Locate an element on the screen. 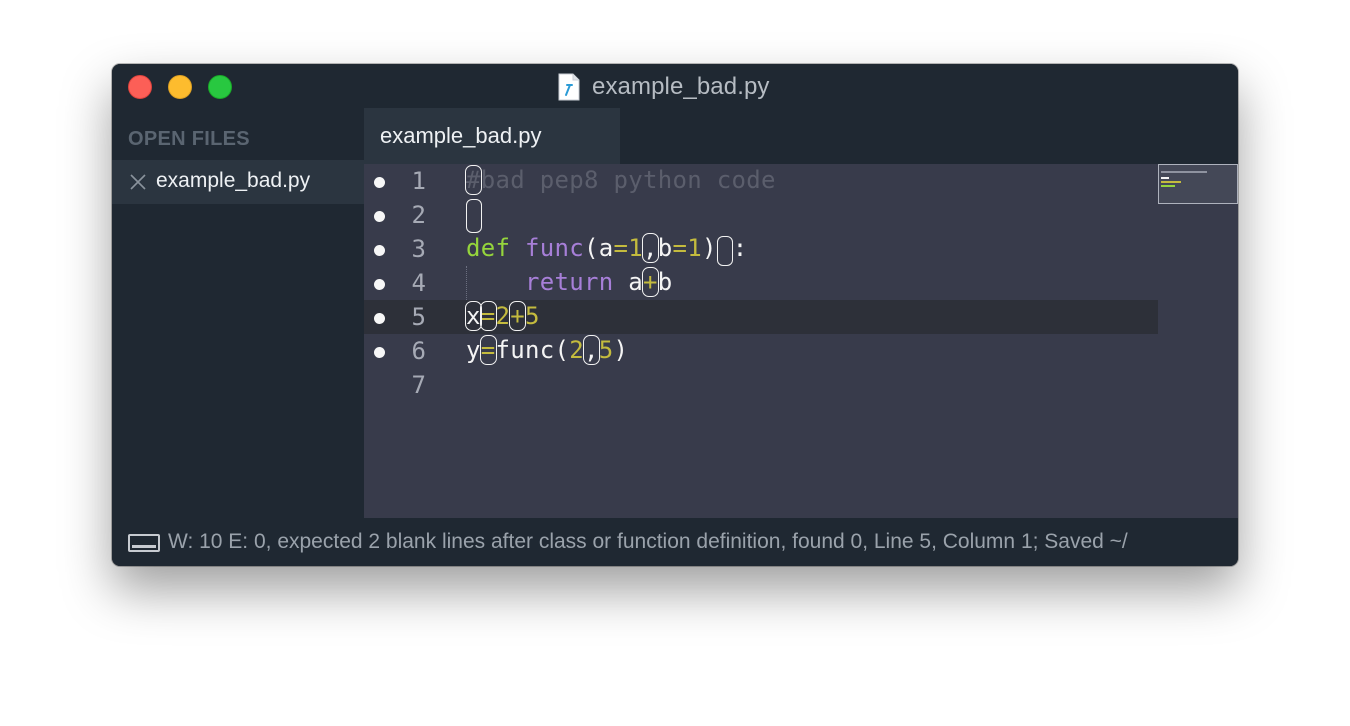 This screenshot has width=1350, height=726. code-line: 3 def func(a=1,b=1): is located at coordinates (761, 249).